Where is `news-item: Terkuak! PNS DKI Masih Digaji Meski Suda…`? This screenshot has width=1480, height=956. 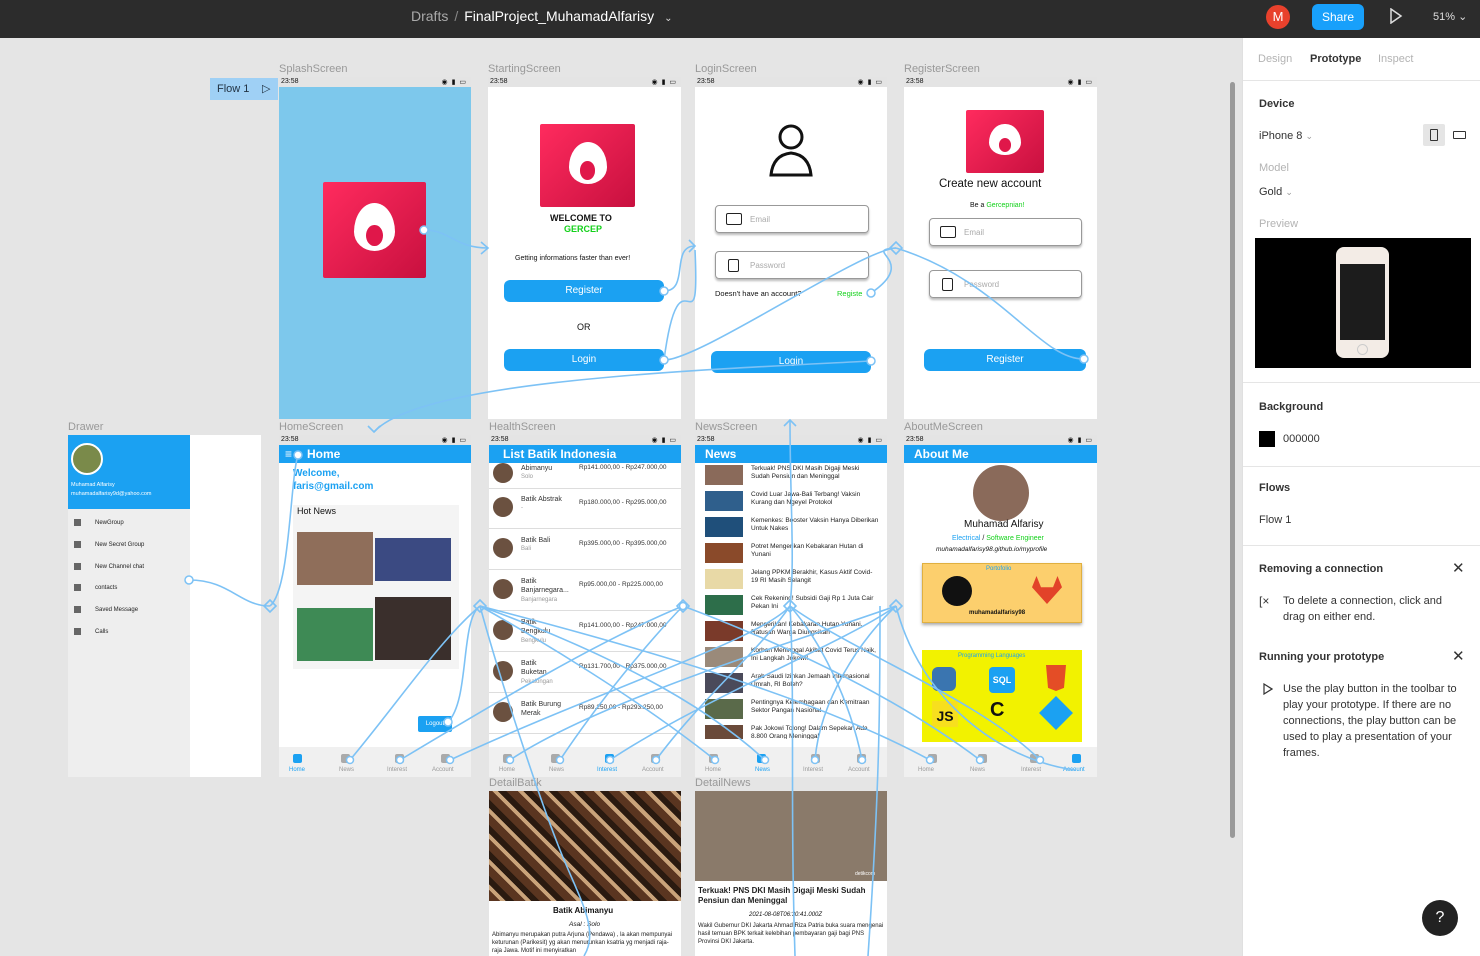 news-item: Terkuak! PNS DKI Masih Digaji Meski Suda… is located at coordinates (793, 476).